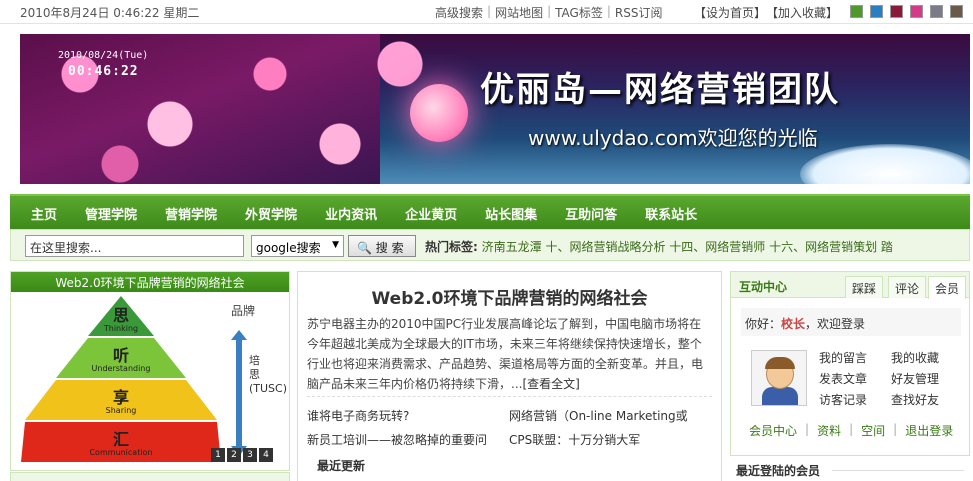  What do you see at coordinates (288, 248) in the screenshot?
I see `search-engine-value: google搜索` at bounding box center [288, 248].